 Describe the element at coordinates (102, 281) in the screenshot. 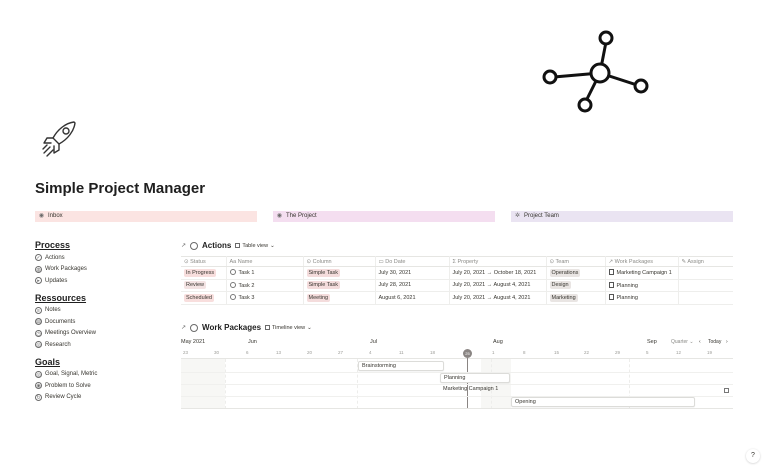

I see `sidebar-item-updates: ▸ Updates` at that location.